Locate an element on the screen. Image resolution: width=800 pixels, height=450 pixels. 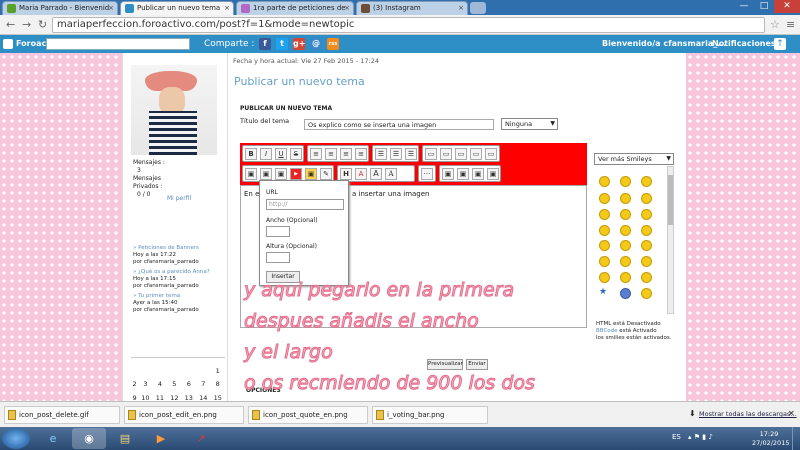
tray-icons: ▴ ⚑ ▮ ♪ is located at coordinates (700, 437).